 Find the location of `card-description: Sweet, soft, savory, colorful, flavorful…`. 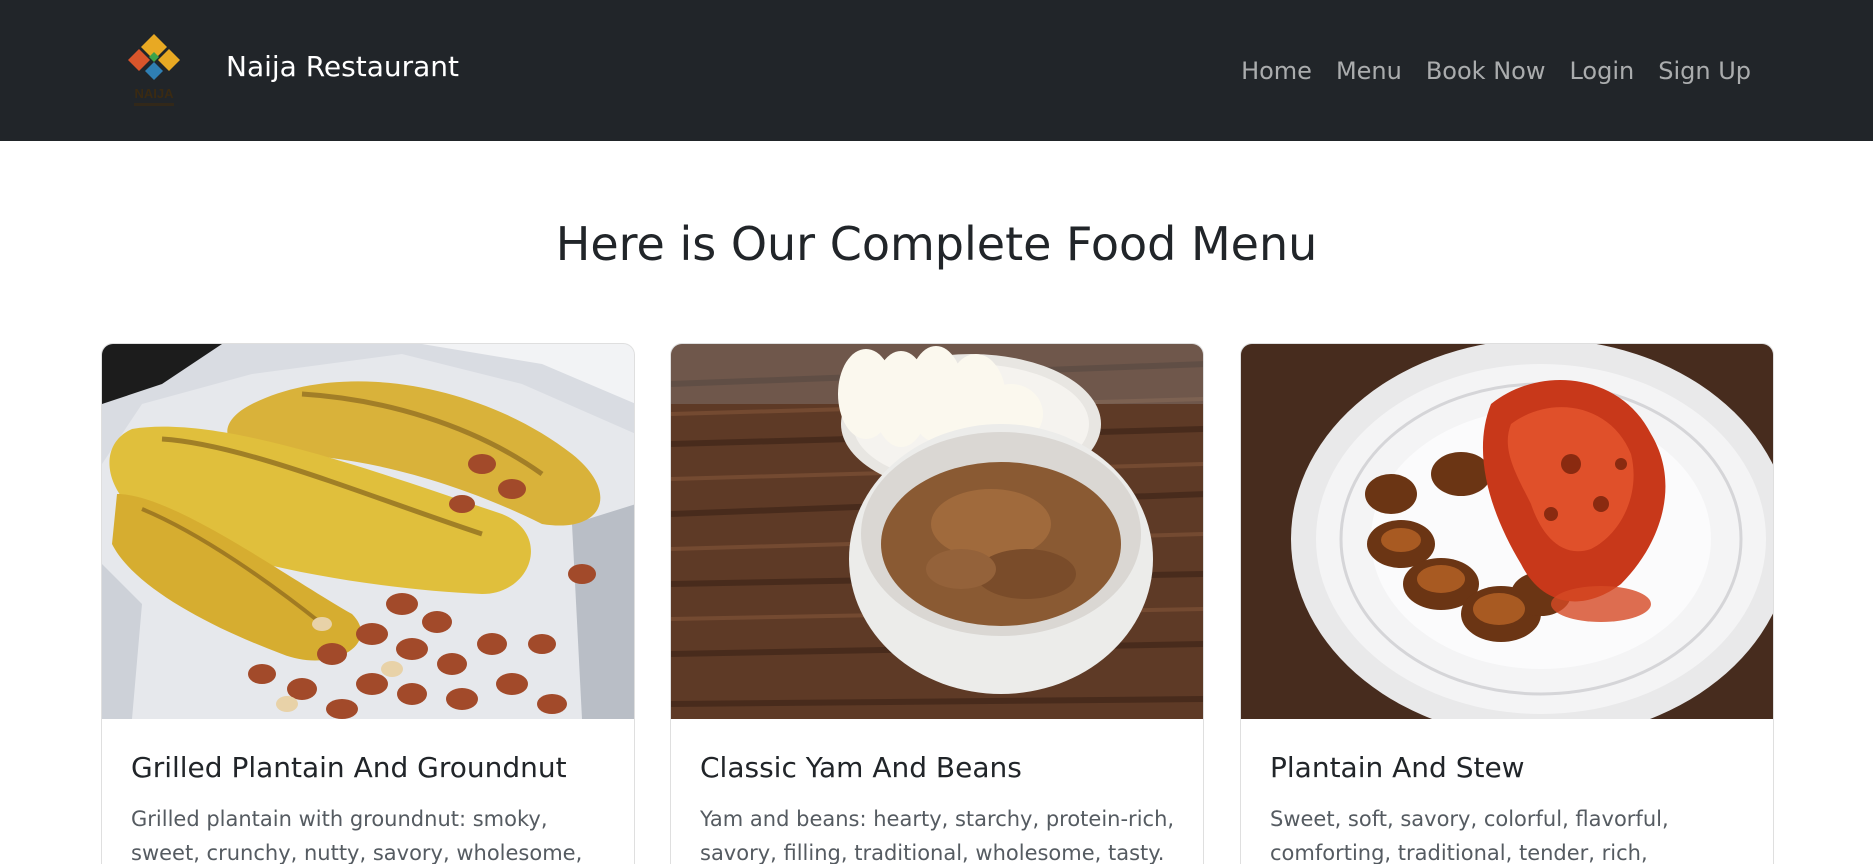

card-description: Sweet, soft, savory, colorful, flavorful… is located at coordinates (1469, 835).